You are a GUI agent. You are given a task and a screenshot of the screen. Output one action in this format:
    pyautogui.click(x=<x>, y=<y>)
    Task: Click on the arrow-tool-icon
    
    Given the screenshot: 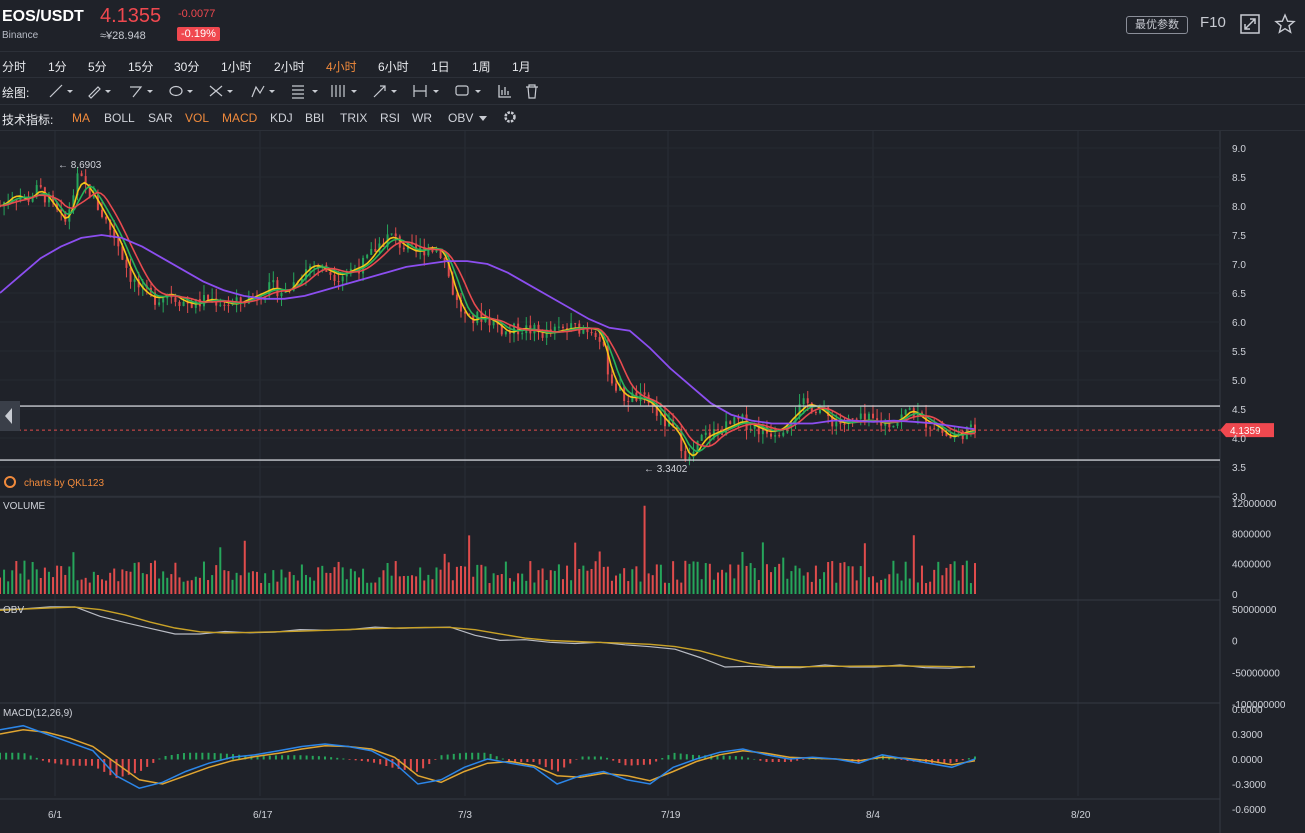 What is the action you would take?
    pyautogui.click(x=386, y=91)
    